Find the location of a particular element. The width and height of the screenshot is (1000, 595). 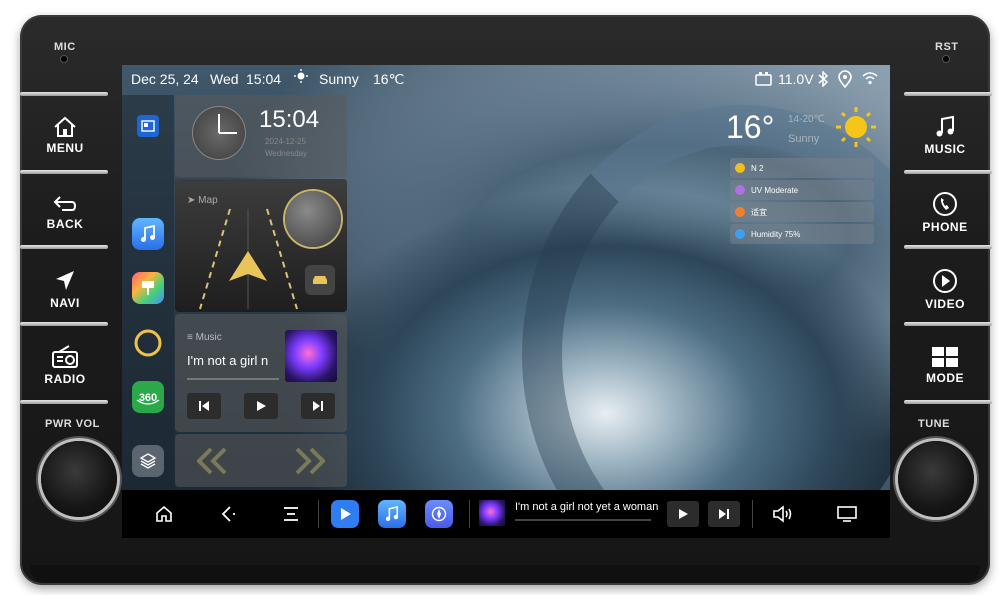

video-button: VIDEO is located at coordinates (945, 289).